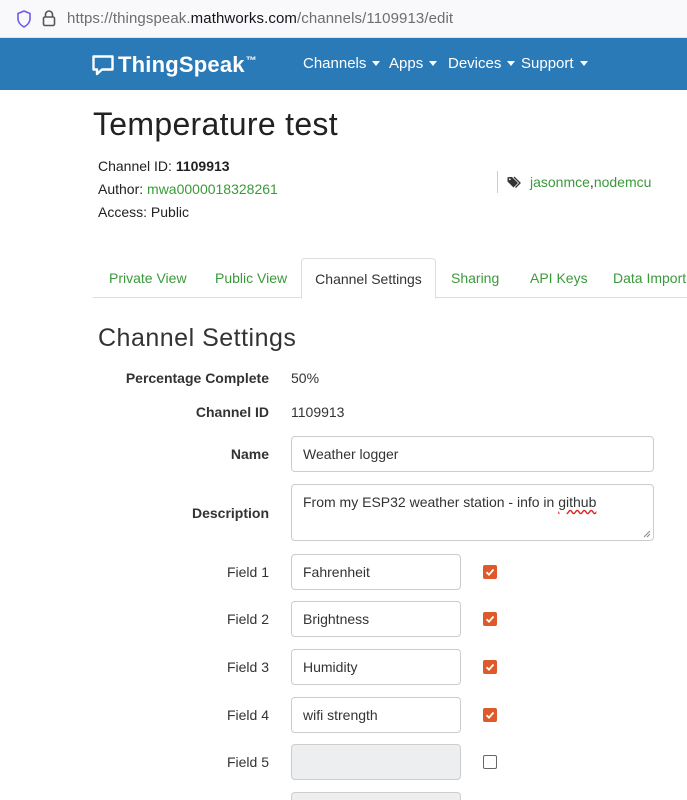 The height and width of the screenshot is (800, 687). I want to click on field-2-input: Brightness, so click(376, 619).